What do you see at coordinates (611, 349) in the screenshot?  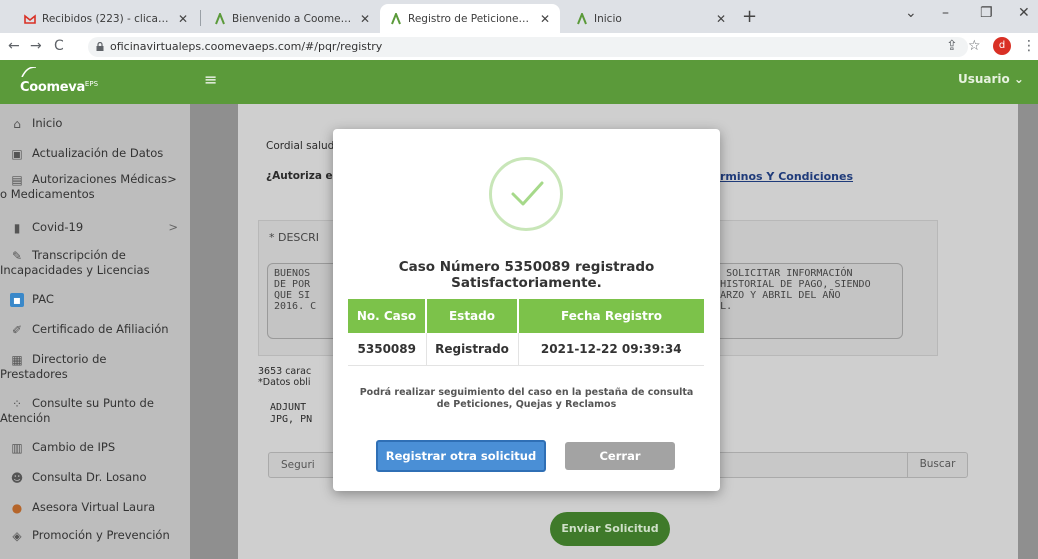 I see `date-cell: 2021-12-22 09:39:34` at bounding box center [611, 349].